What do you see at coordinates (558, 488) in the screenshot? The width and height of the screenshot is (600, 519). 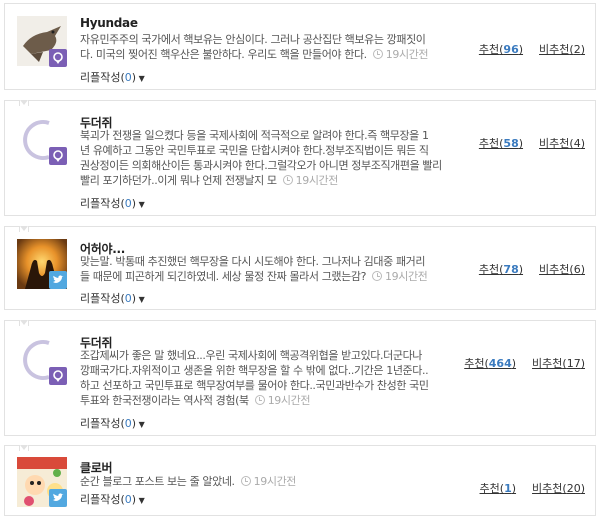 I see `not-recommend-button: 비추천(20)` at bounding box center [558, 488].